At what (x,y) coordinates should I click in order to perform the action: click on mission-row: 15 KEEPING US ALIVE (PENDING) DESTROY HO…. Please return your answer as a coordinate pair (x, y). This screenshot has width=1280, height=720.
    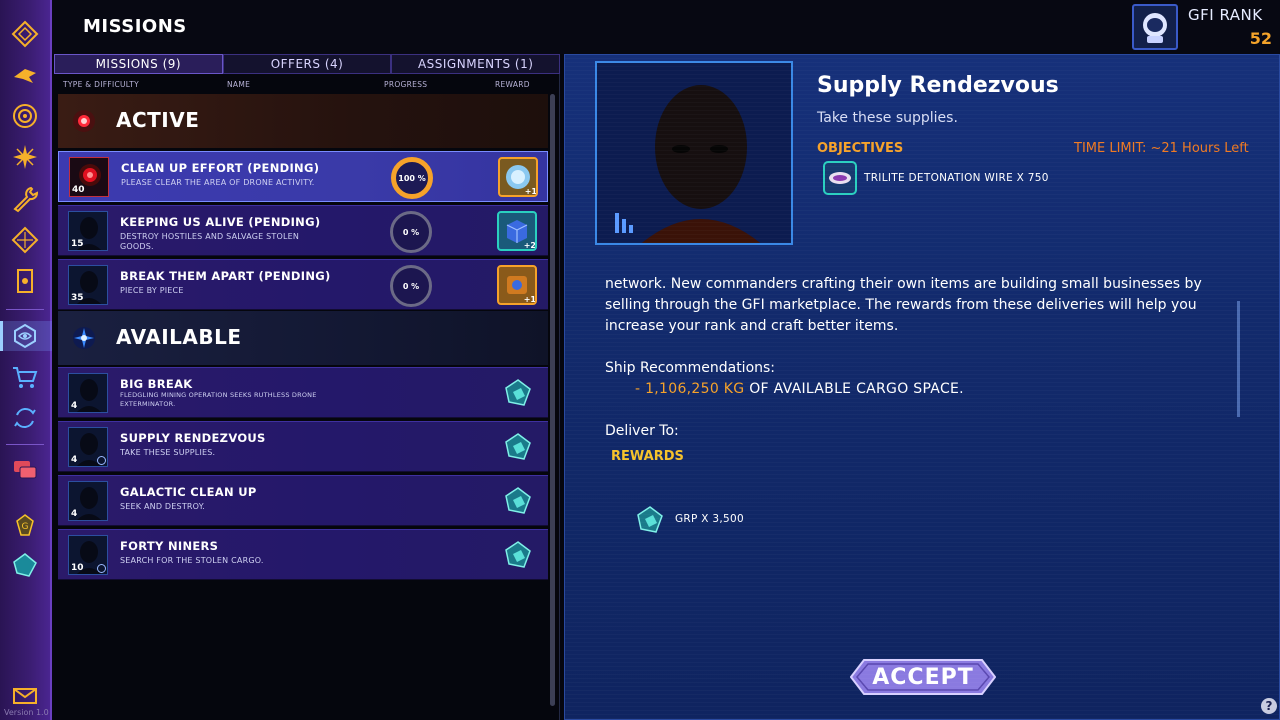
    Looking at the image, I should click on (303, 230).